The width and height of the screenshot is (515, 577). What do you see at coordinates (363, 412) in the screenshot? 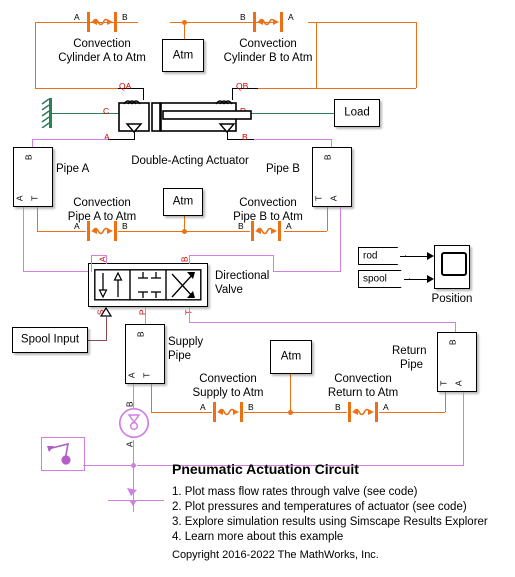
I see `convection-return-icon` at bounding box center [363, 412].